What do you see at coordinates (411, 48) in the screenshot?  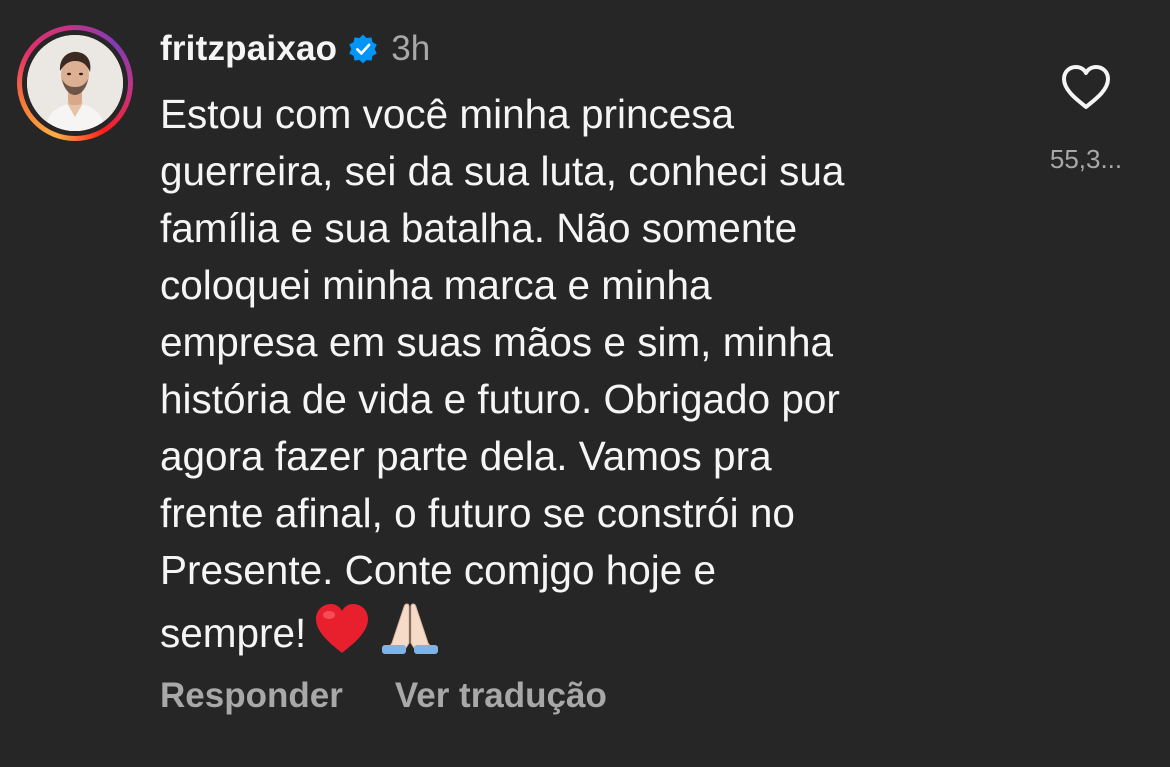 I see `timestamp: 3h` at bounding box center [411, 48].